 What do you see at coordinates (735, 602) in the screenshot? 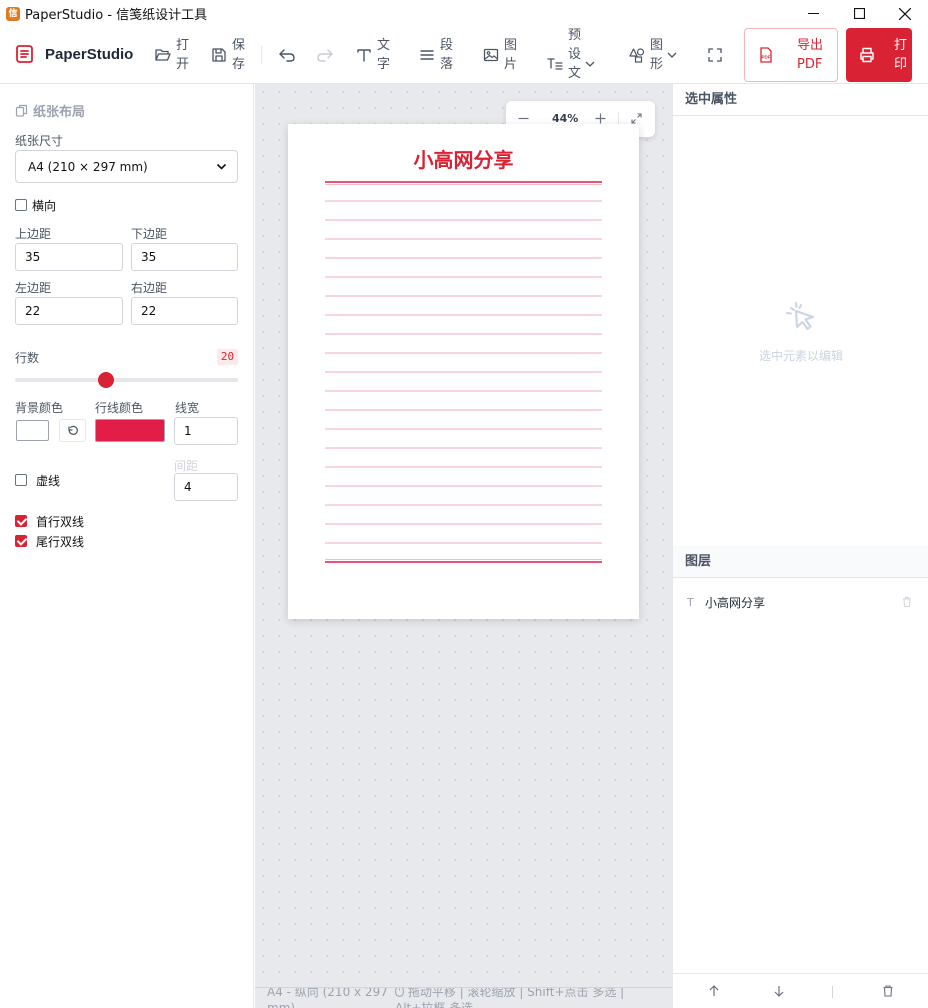
I see `layer-name: 小高网分享` at bounding box center [735, 602].